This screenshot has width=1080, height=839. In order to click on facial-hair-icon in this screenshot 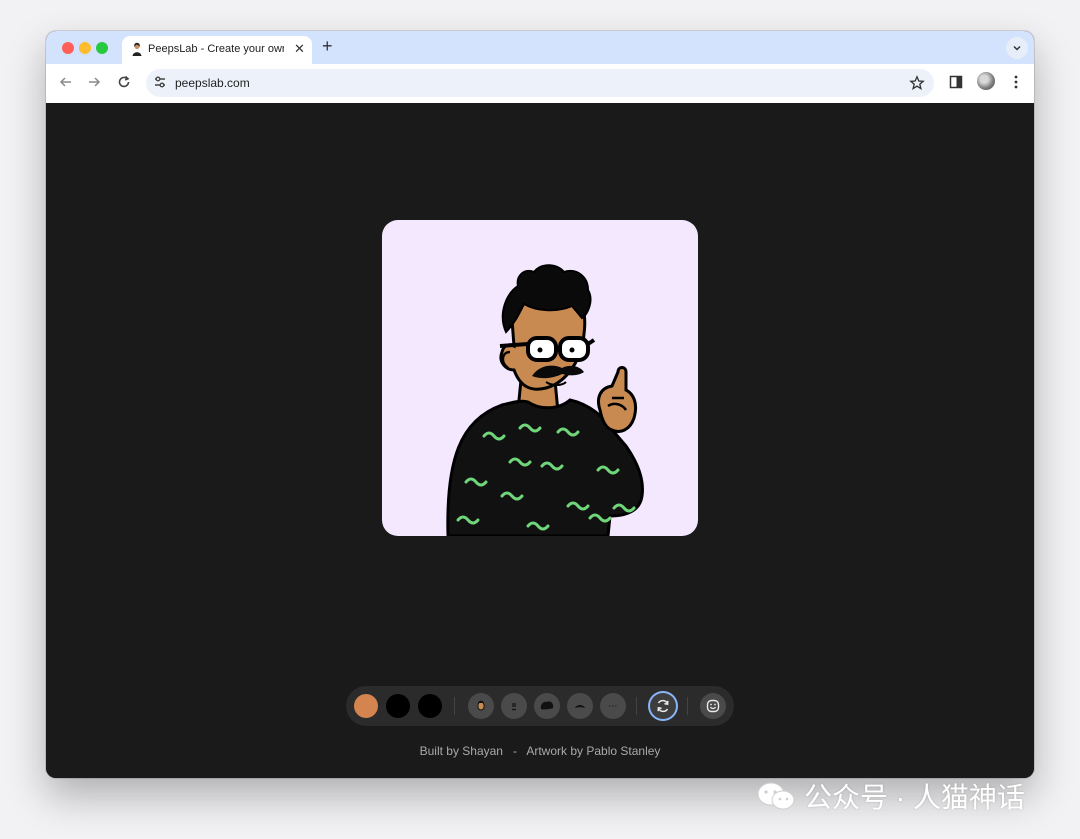, I will do `click(580, 706)`.